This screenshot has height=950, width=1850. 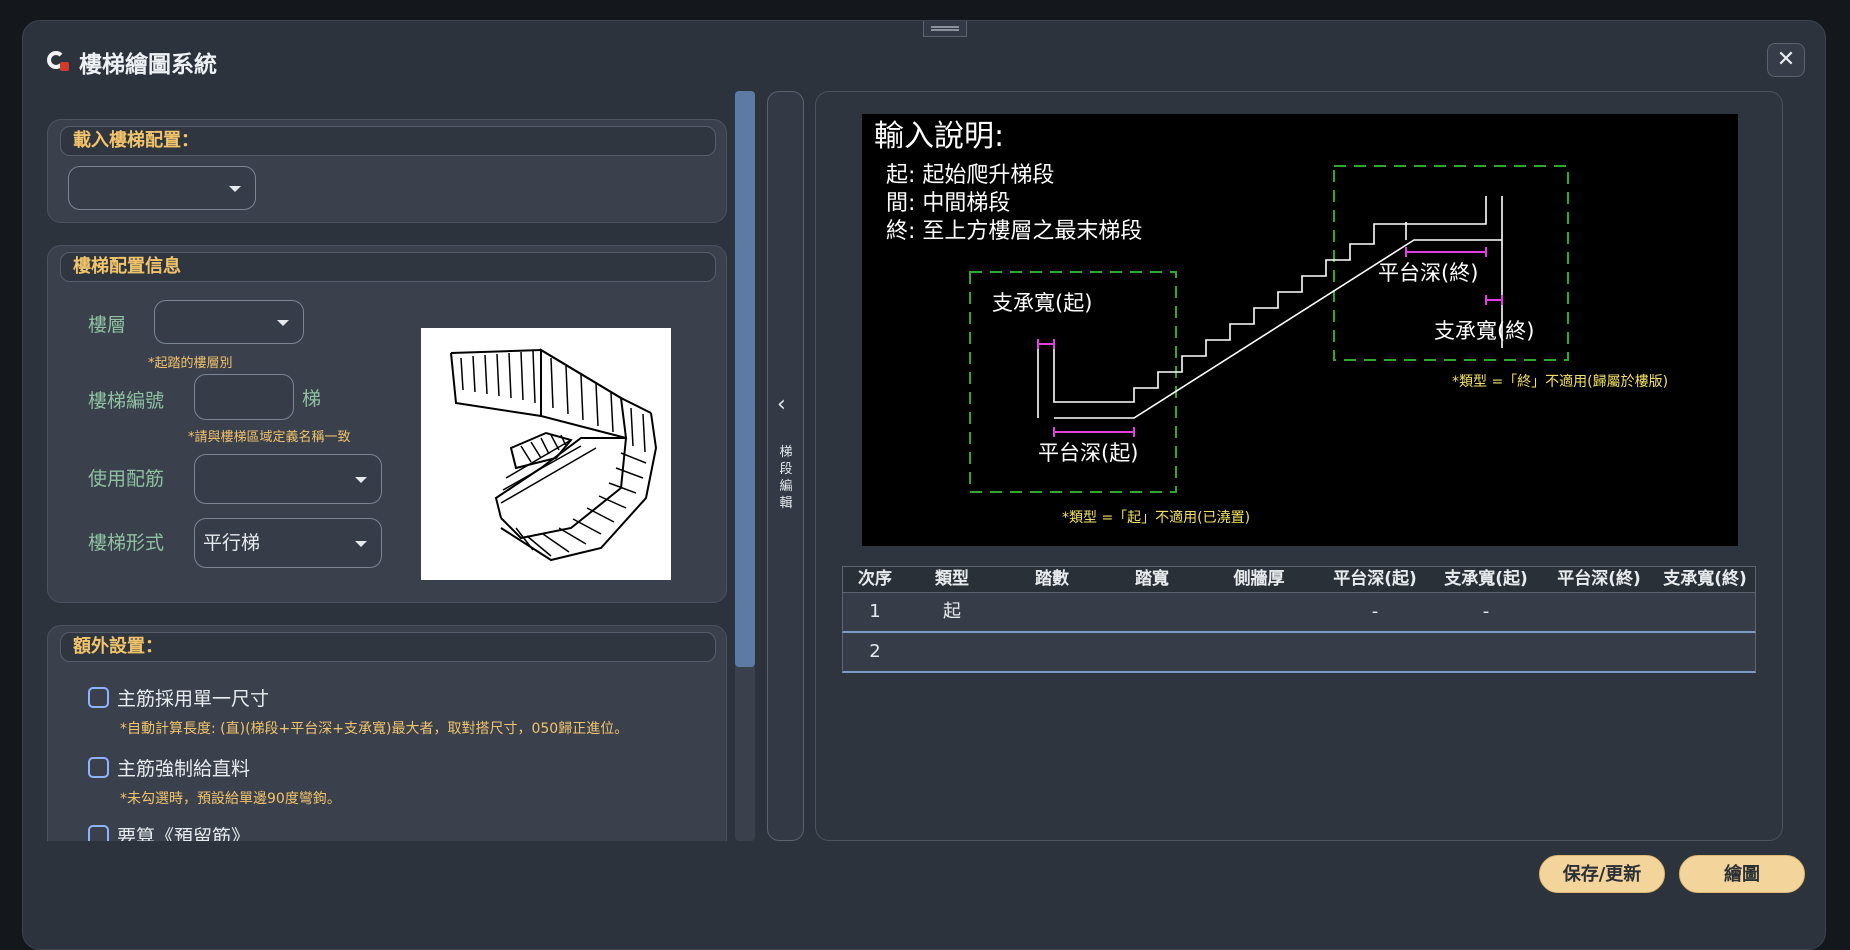 I want to click on floor-hint: *起踏的樓層別, so click(x=190, y=363).